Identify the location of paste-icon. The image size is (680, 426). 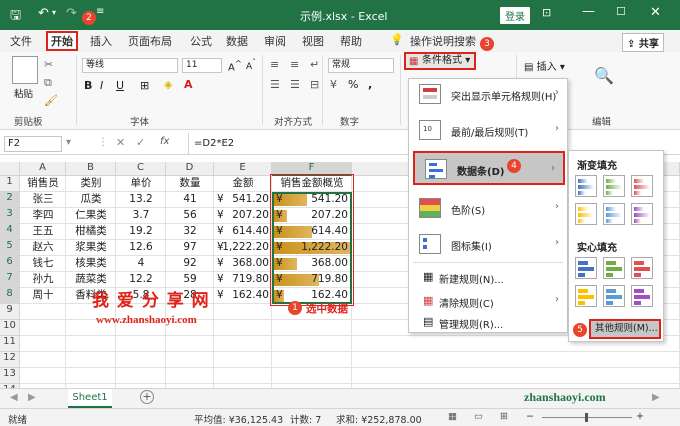
(25, 70).